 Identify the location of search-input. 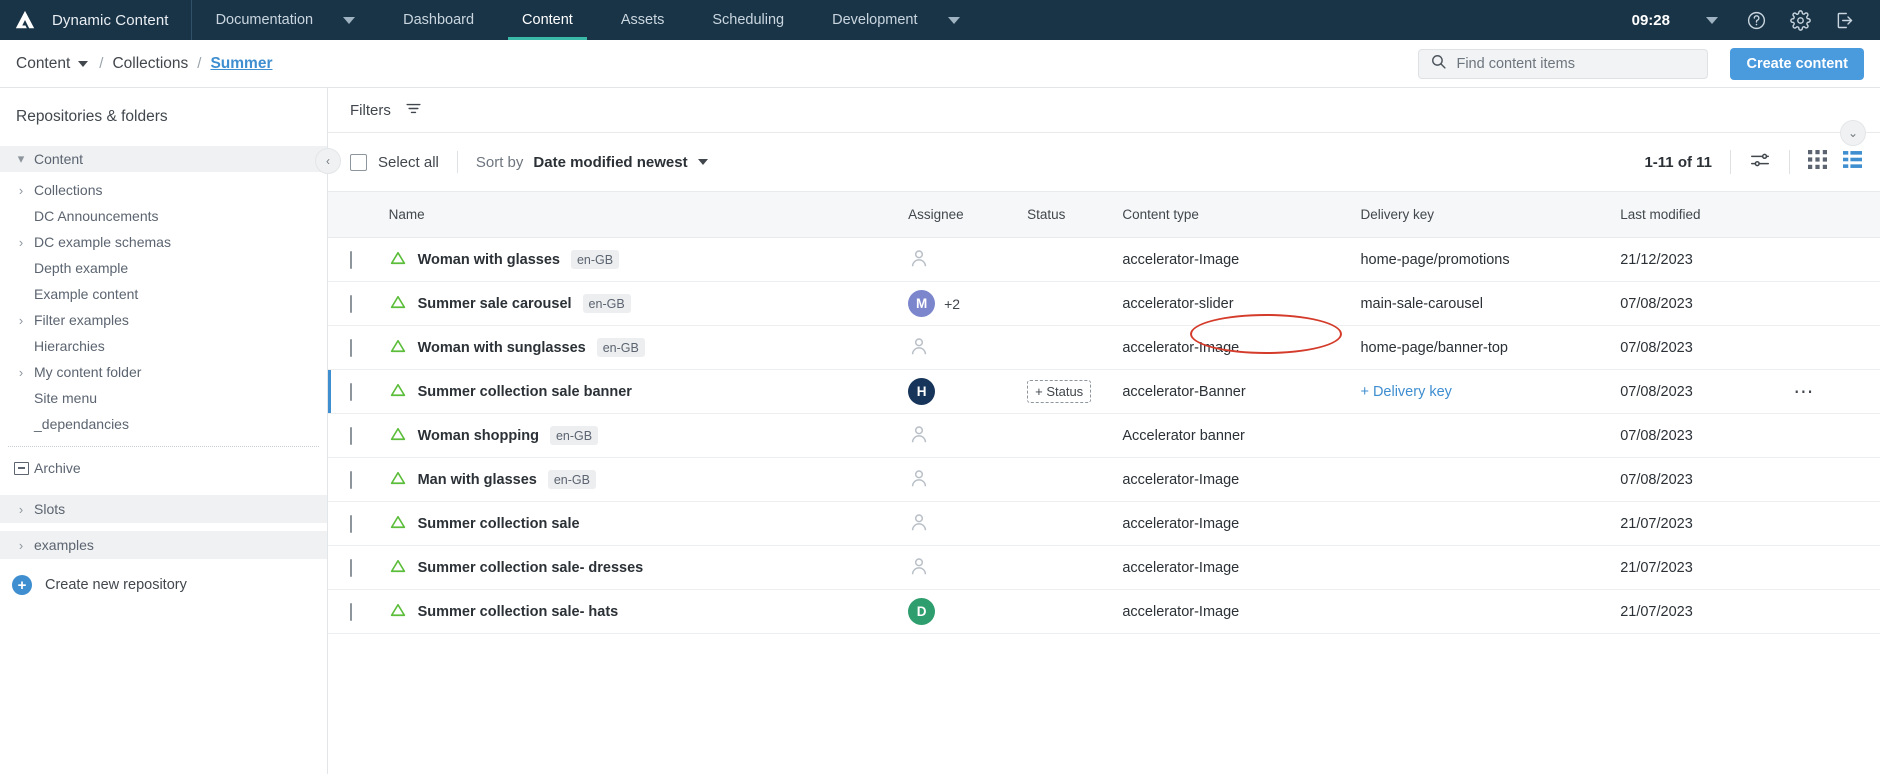
(1576, 63).